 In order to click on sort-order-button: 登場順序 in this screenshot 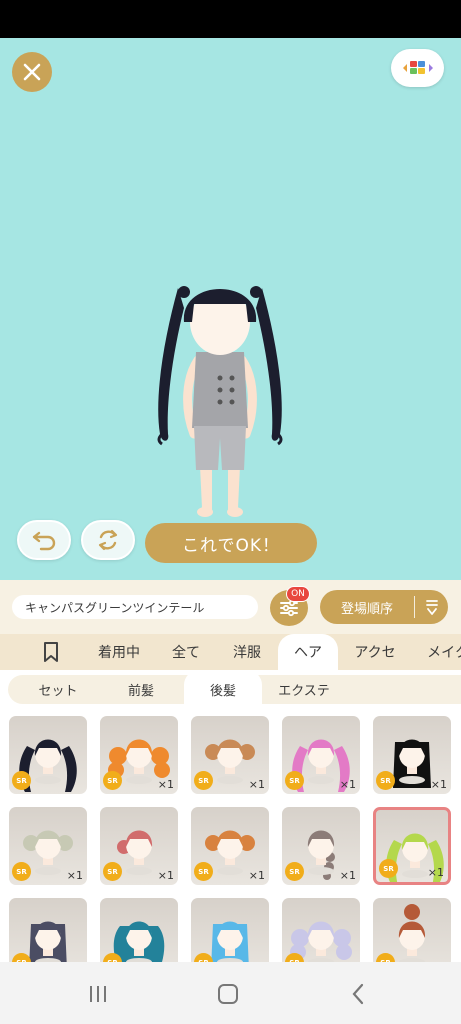, I will do `click(384, 607)`.